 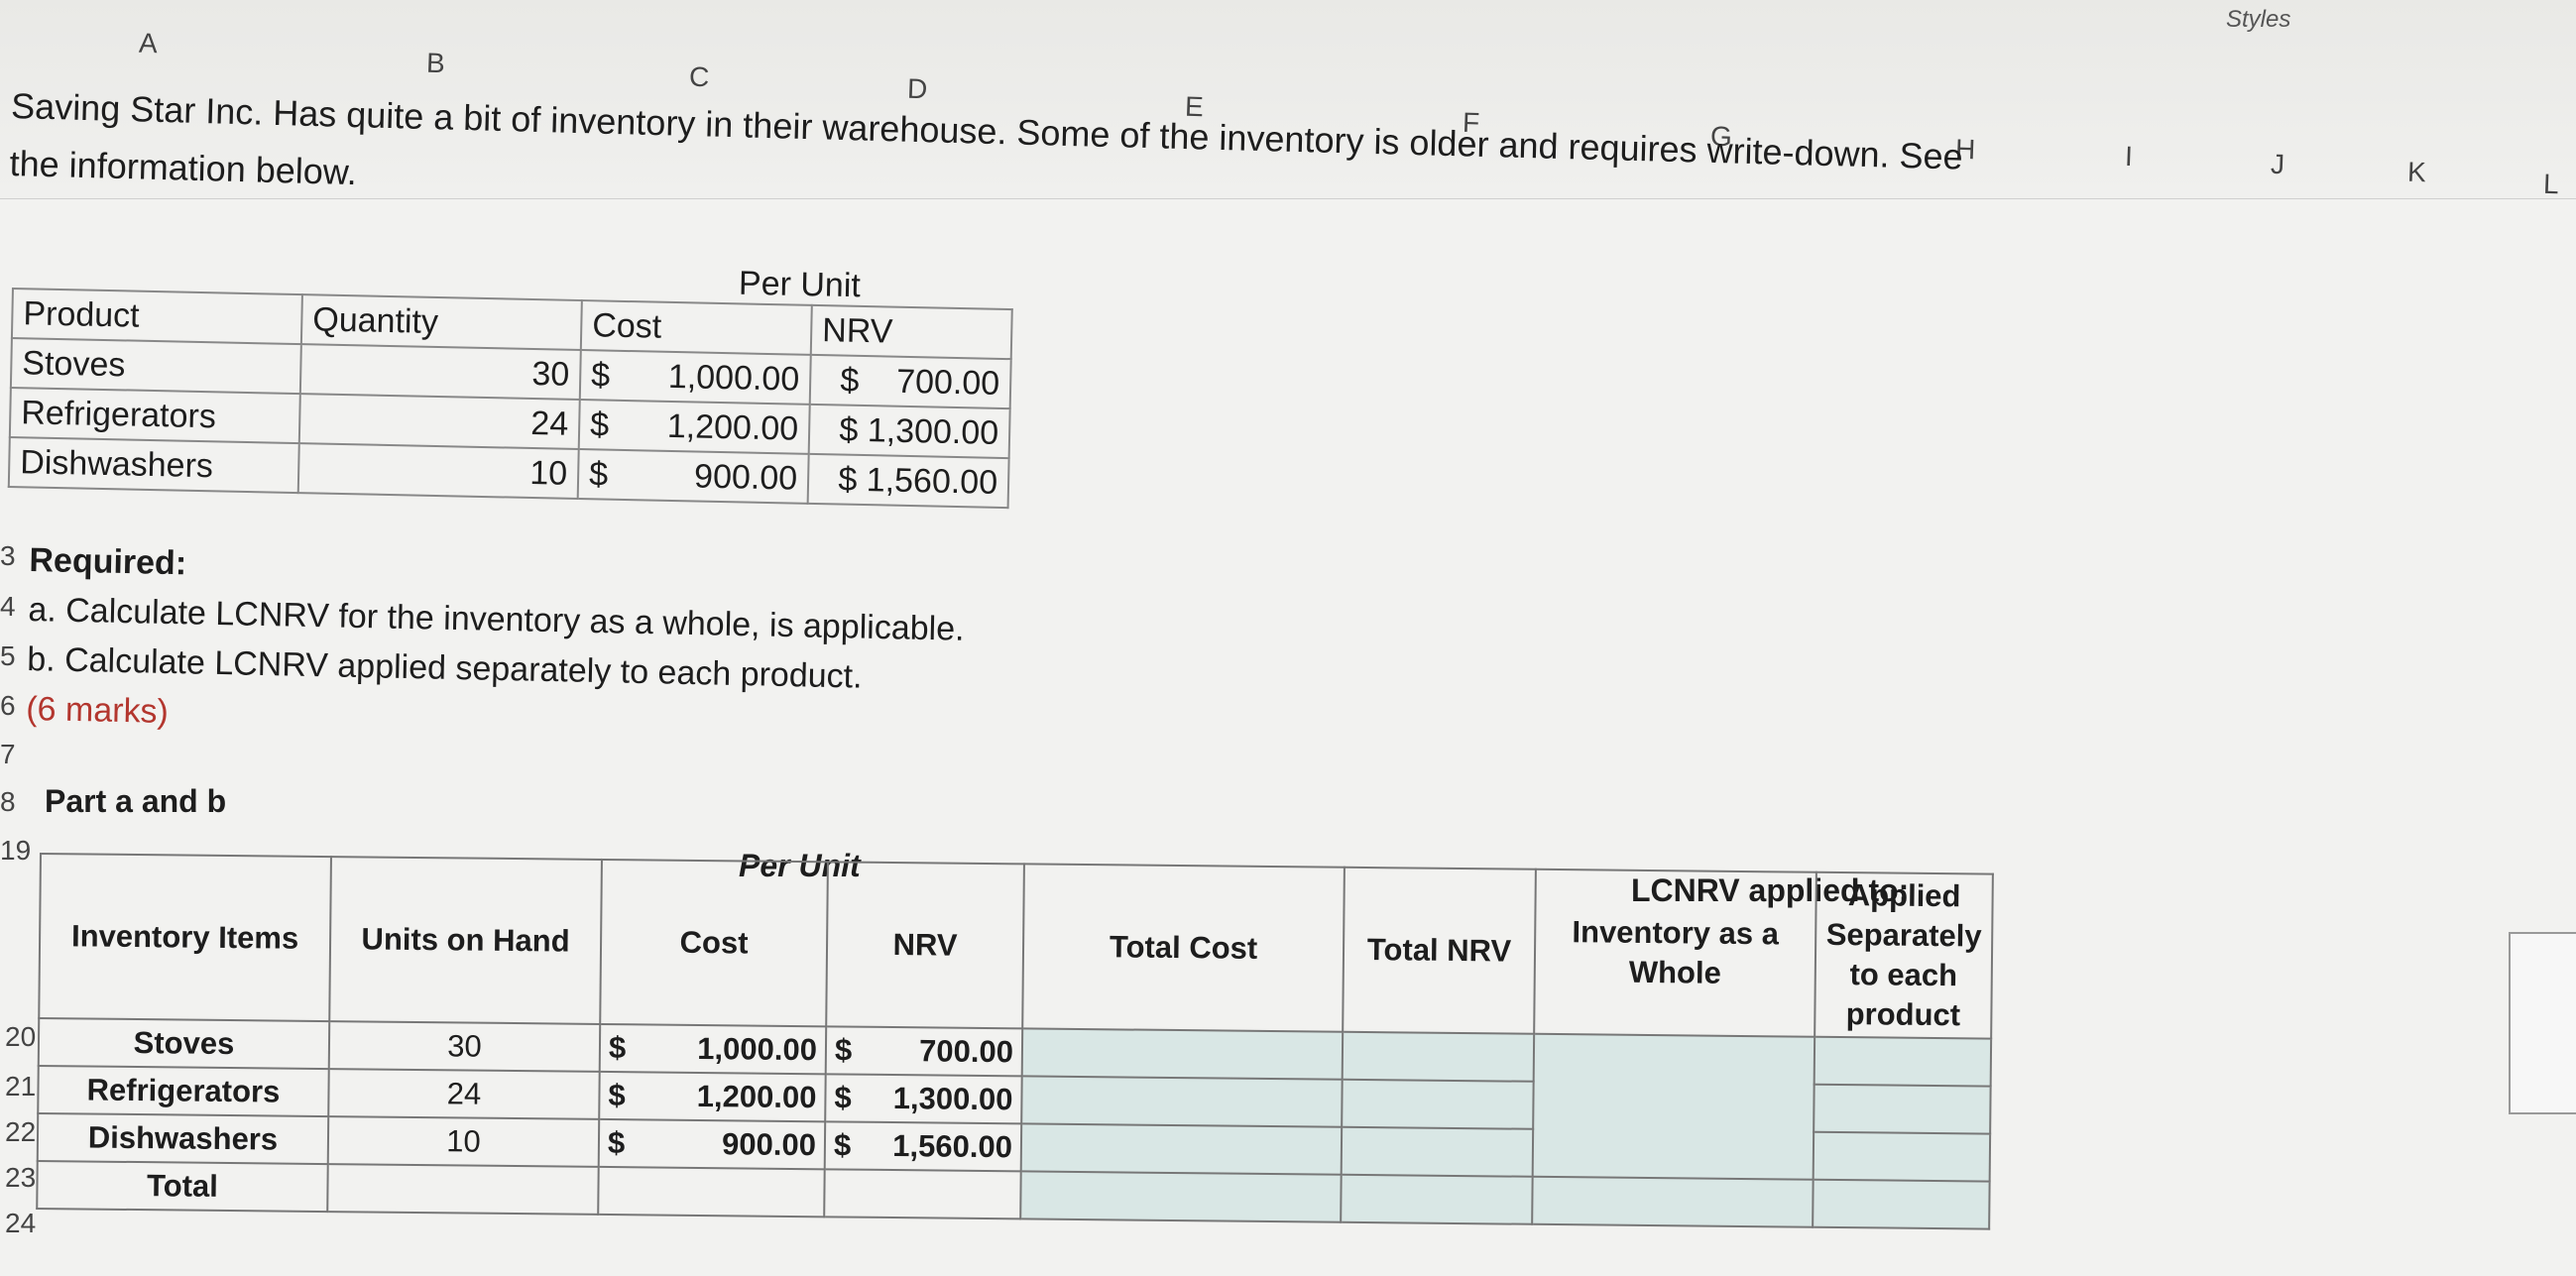 I want to click on row-number: 5, so click(x=8, y=656).